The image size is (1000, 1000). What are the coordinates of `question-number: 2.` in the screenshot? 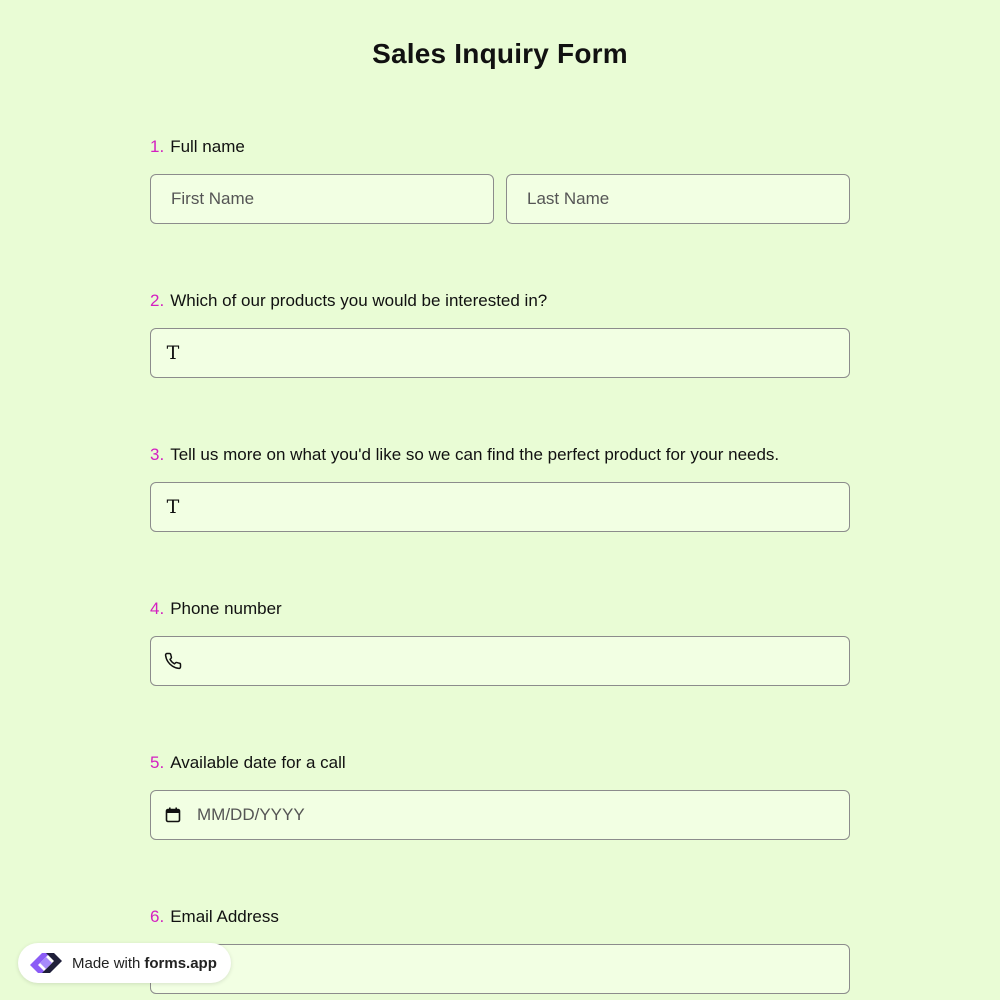 It's located at (157, 300).